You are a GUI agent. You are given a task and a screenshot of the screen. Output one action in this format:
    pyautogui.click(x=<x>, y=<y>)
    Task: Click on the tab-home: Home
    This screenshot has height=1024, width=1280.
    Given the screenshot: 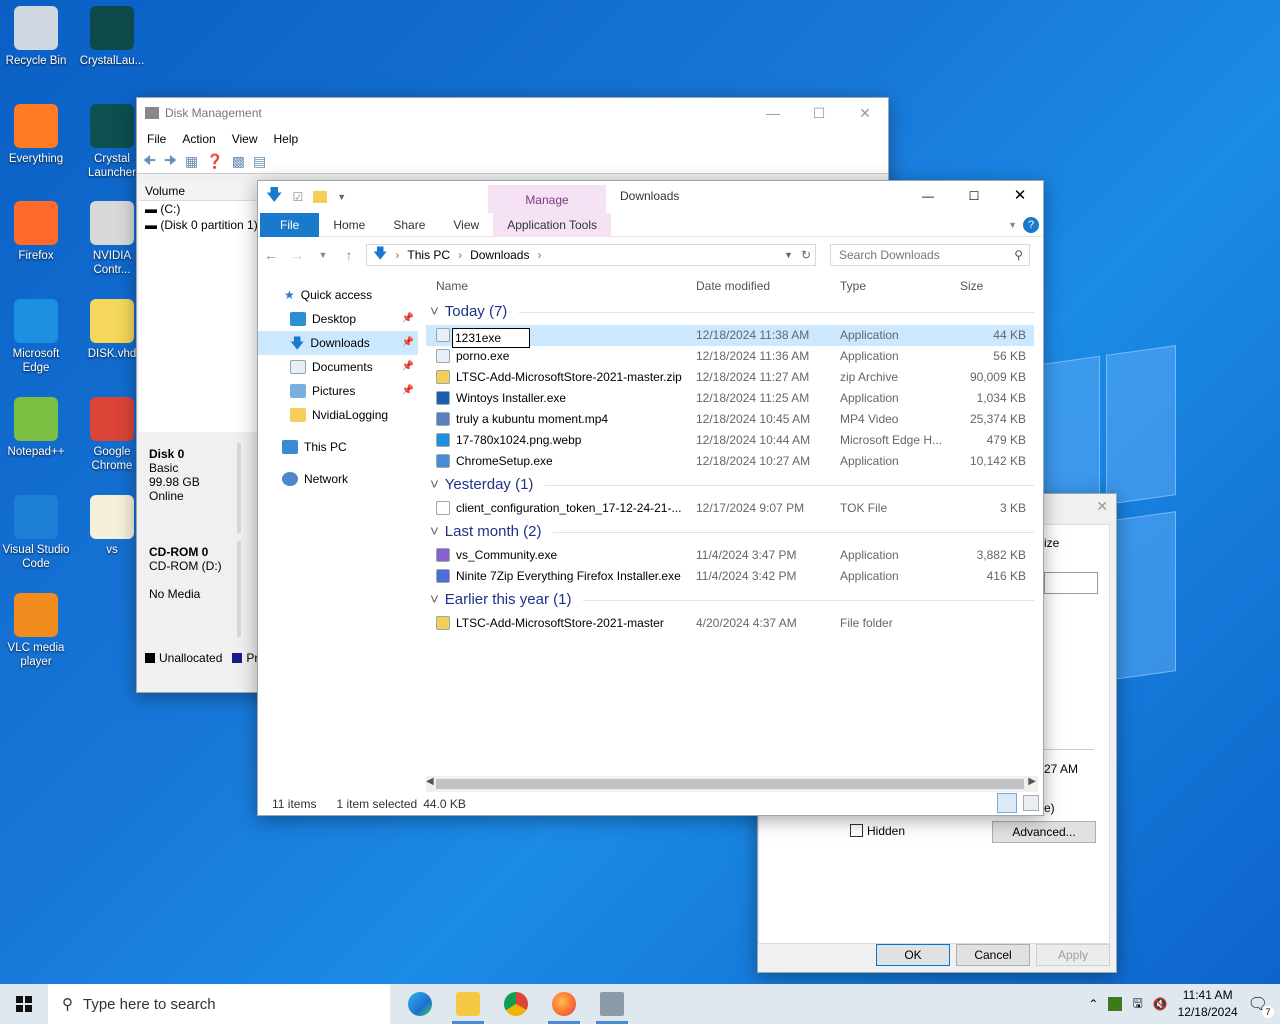 What is the action you would take?
    pyautogui.click(x=349, y=225)
    